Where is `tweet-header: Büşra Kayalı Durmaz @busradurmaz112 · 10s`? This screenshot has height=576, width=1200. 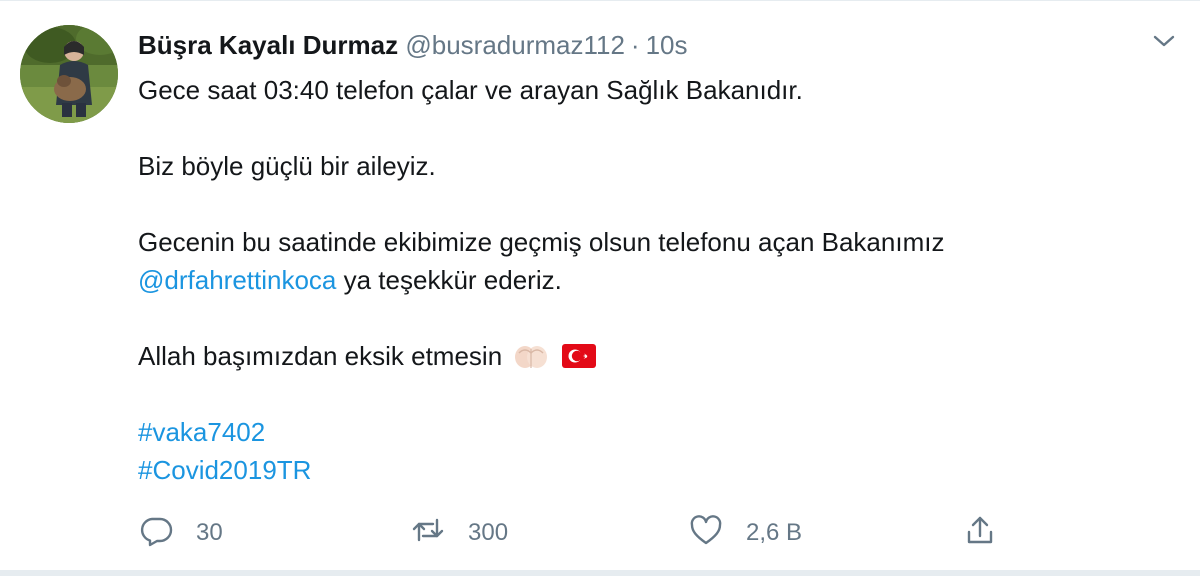 tweet-header: Büşra Kayalı Durmaz @busradurmaz112 · 10s is located at coordinates (413, 45).